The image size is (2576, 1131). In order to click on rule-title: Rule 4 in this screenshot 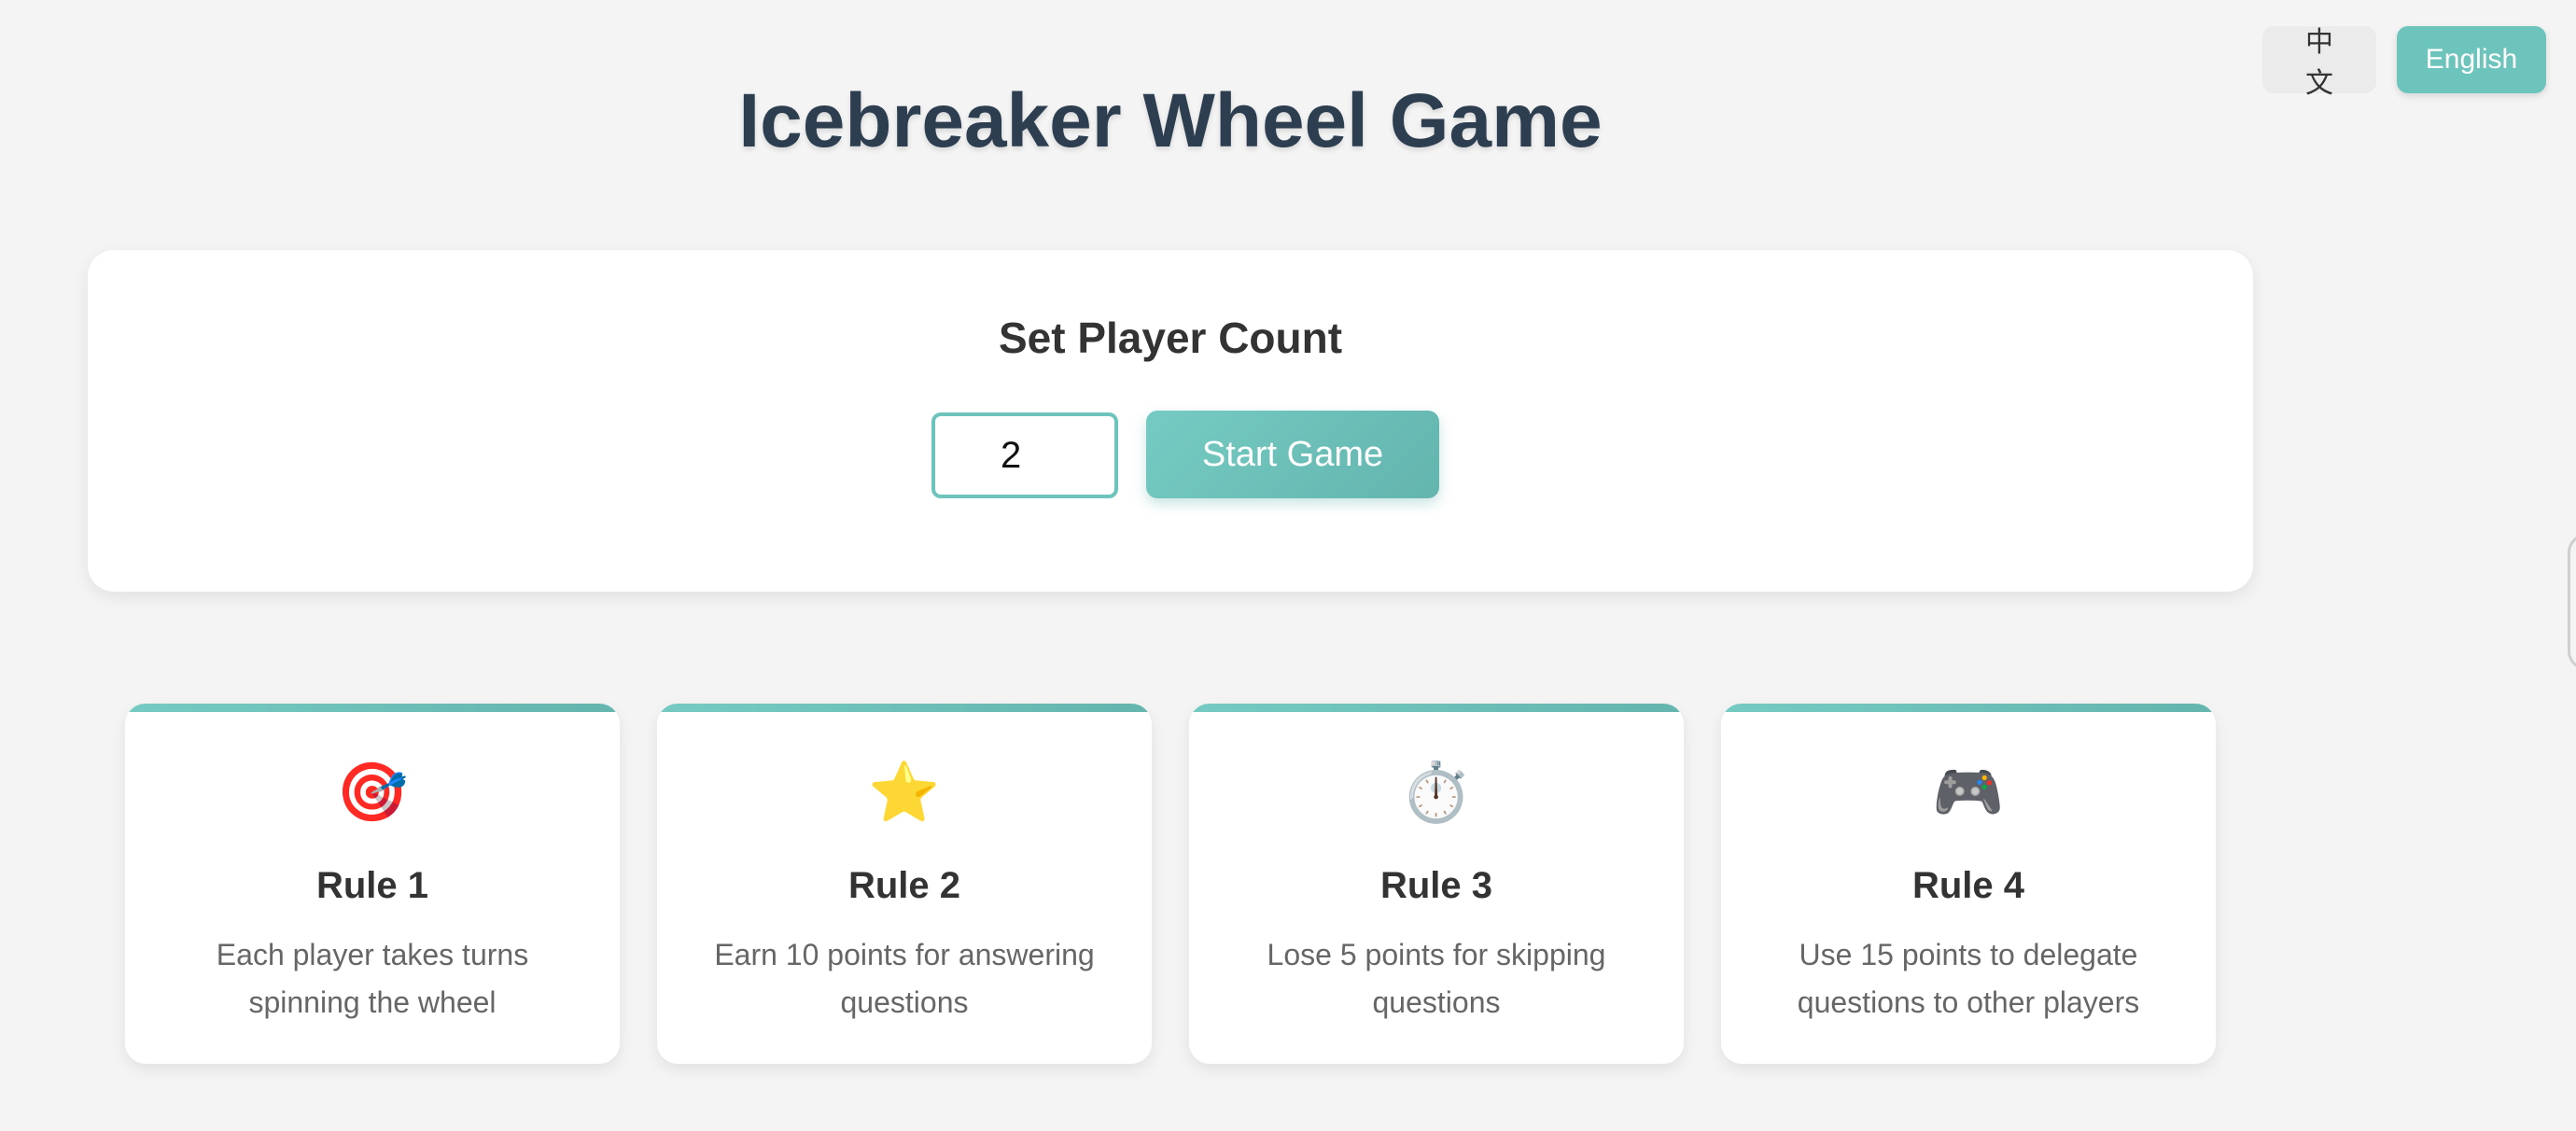, I will do `click(1968, 886)`.